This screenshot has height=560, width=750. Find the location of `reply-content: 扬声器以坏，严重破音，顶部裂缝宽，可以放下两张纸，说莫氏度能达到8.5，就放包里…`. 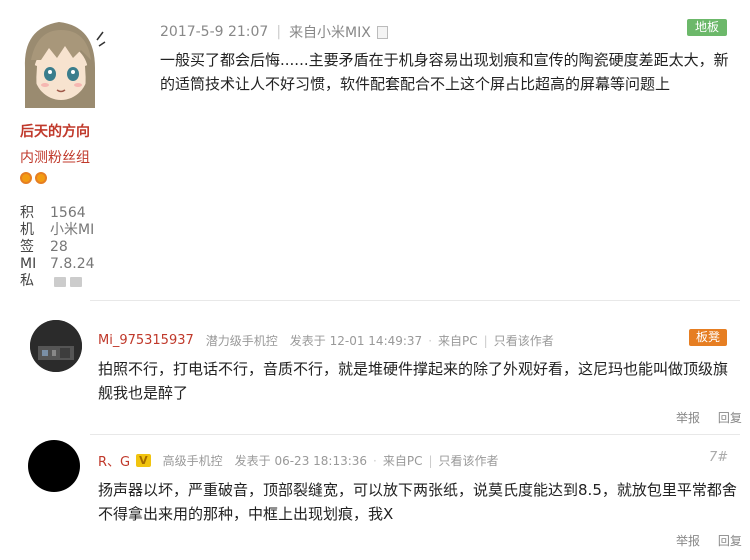

reply-content: 扬声器以坏，严重破音，顶部裂缝宽，可以放下两张纸，说莫氏度能达到8.5，就放包里… is located at coordinates (417, 502).